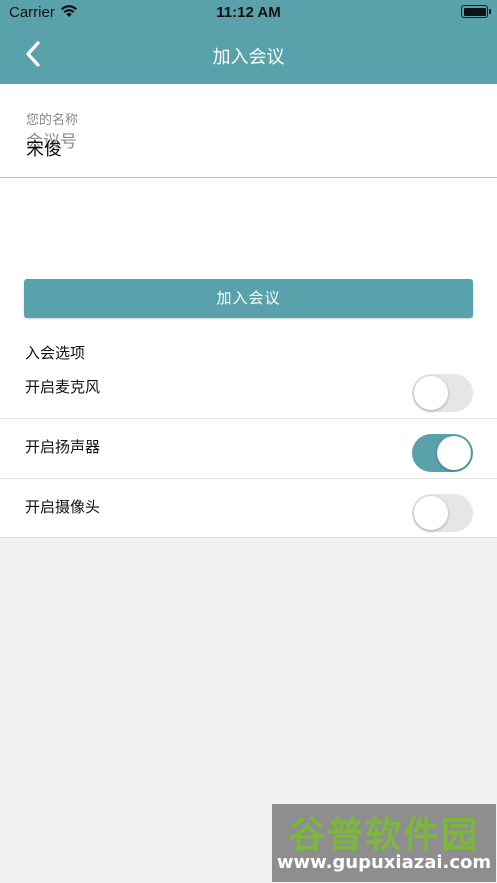 The width and height of the screenshot is (497, 883). Describe the element at coordinates (384, 862) in the screenshot. I see `watermark-url: www.gupuxiazai.com` at that location.